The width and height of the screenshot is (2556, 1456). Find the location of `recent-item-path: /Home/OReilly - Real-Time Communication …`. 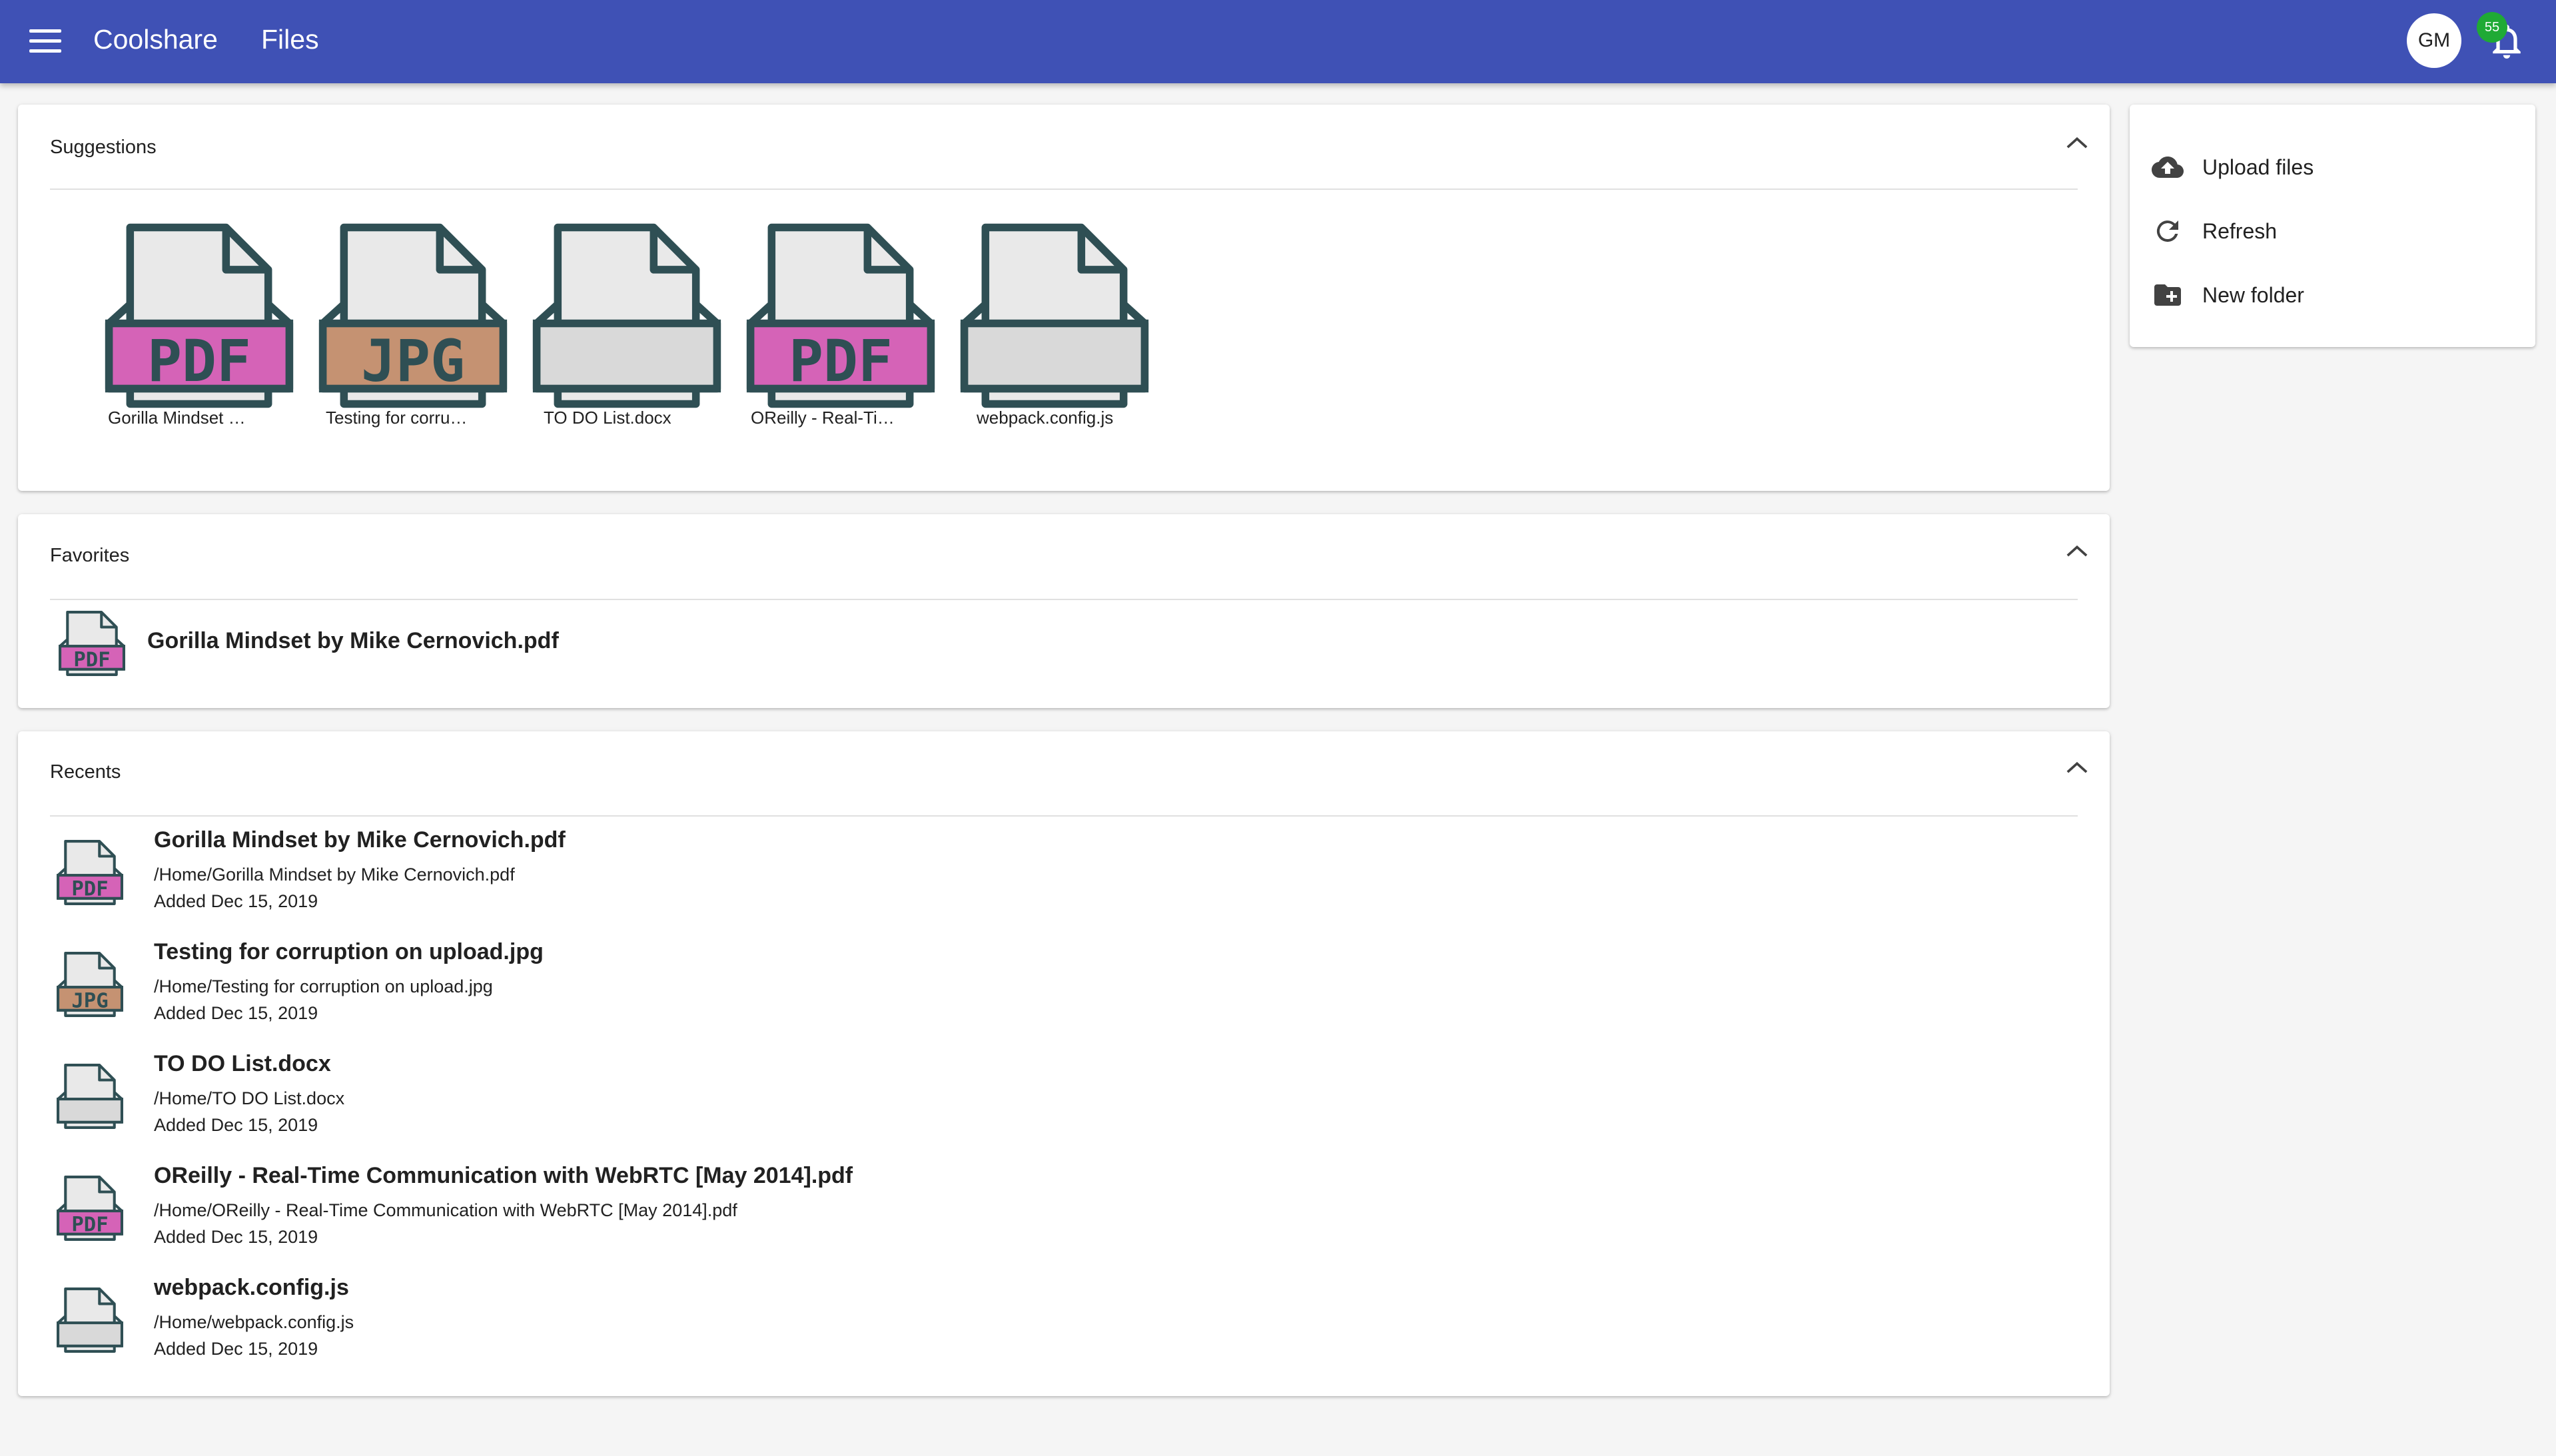

recent-item-path: /Home/OReilly - Real-Time Communication … is located at coordinates (446, 1210).